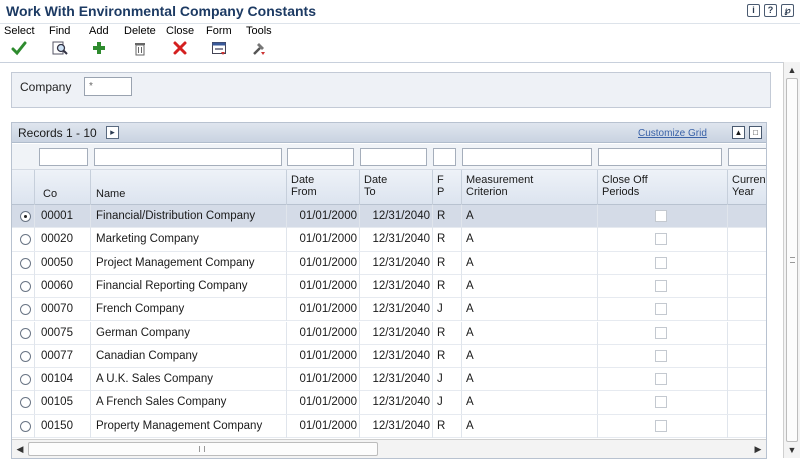 Image resolution: width=800 pixels, height=459 pixels. What do you see at coordinates (527, 157) in the screenshot?
I see `filter-measurement-input` at bounding box center [527, 157].